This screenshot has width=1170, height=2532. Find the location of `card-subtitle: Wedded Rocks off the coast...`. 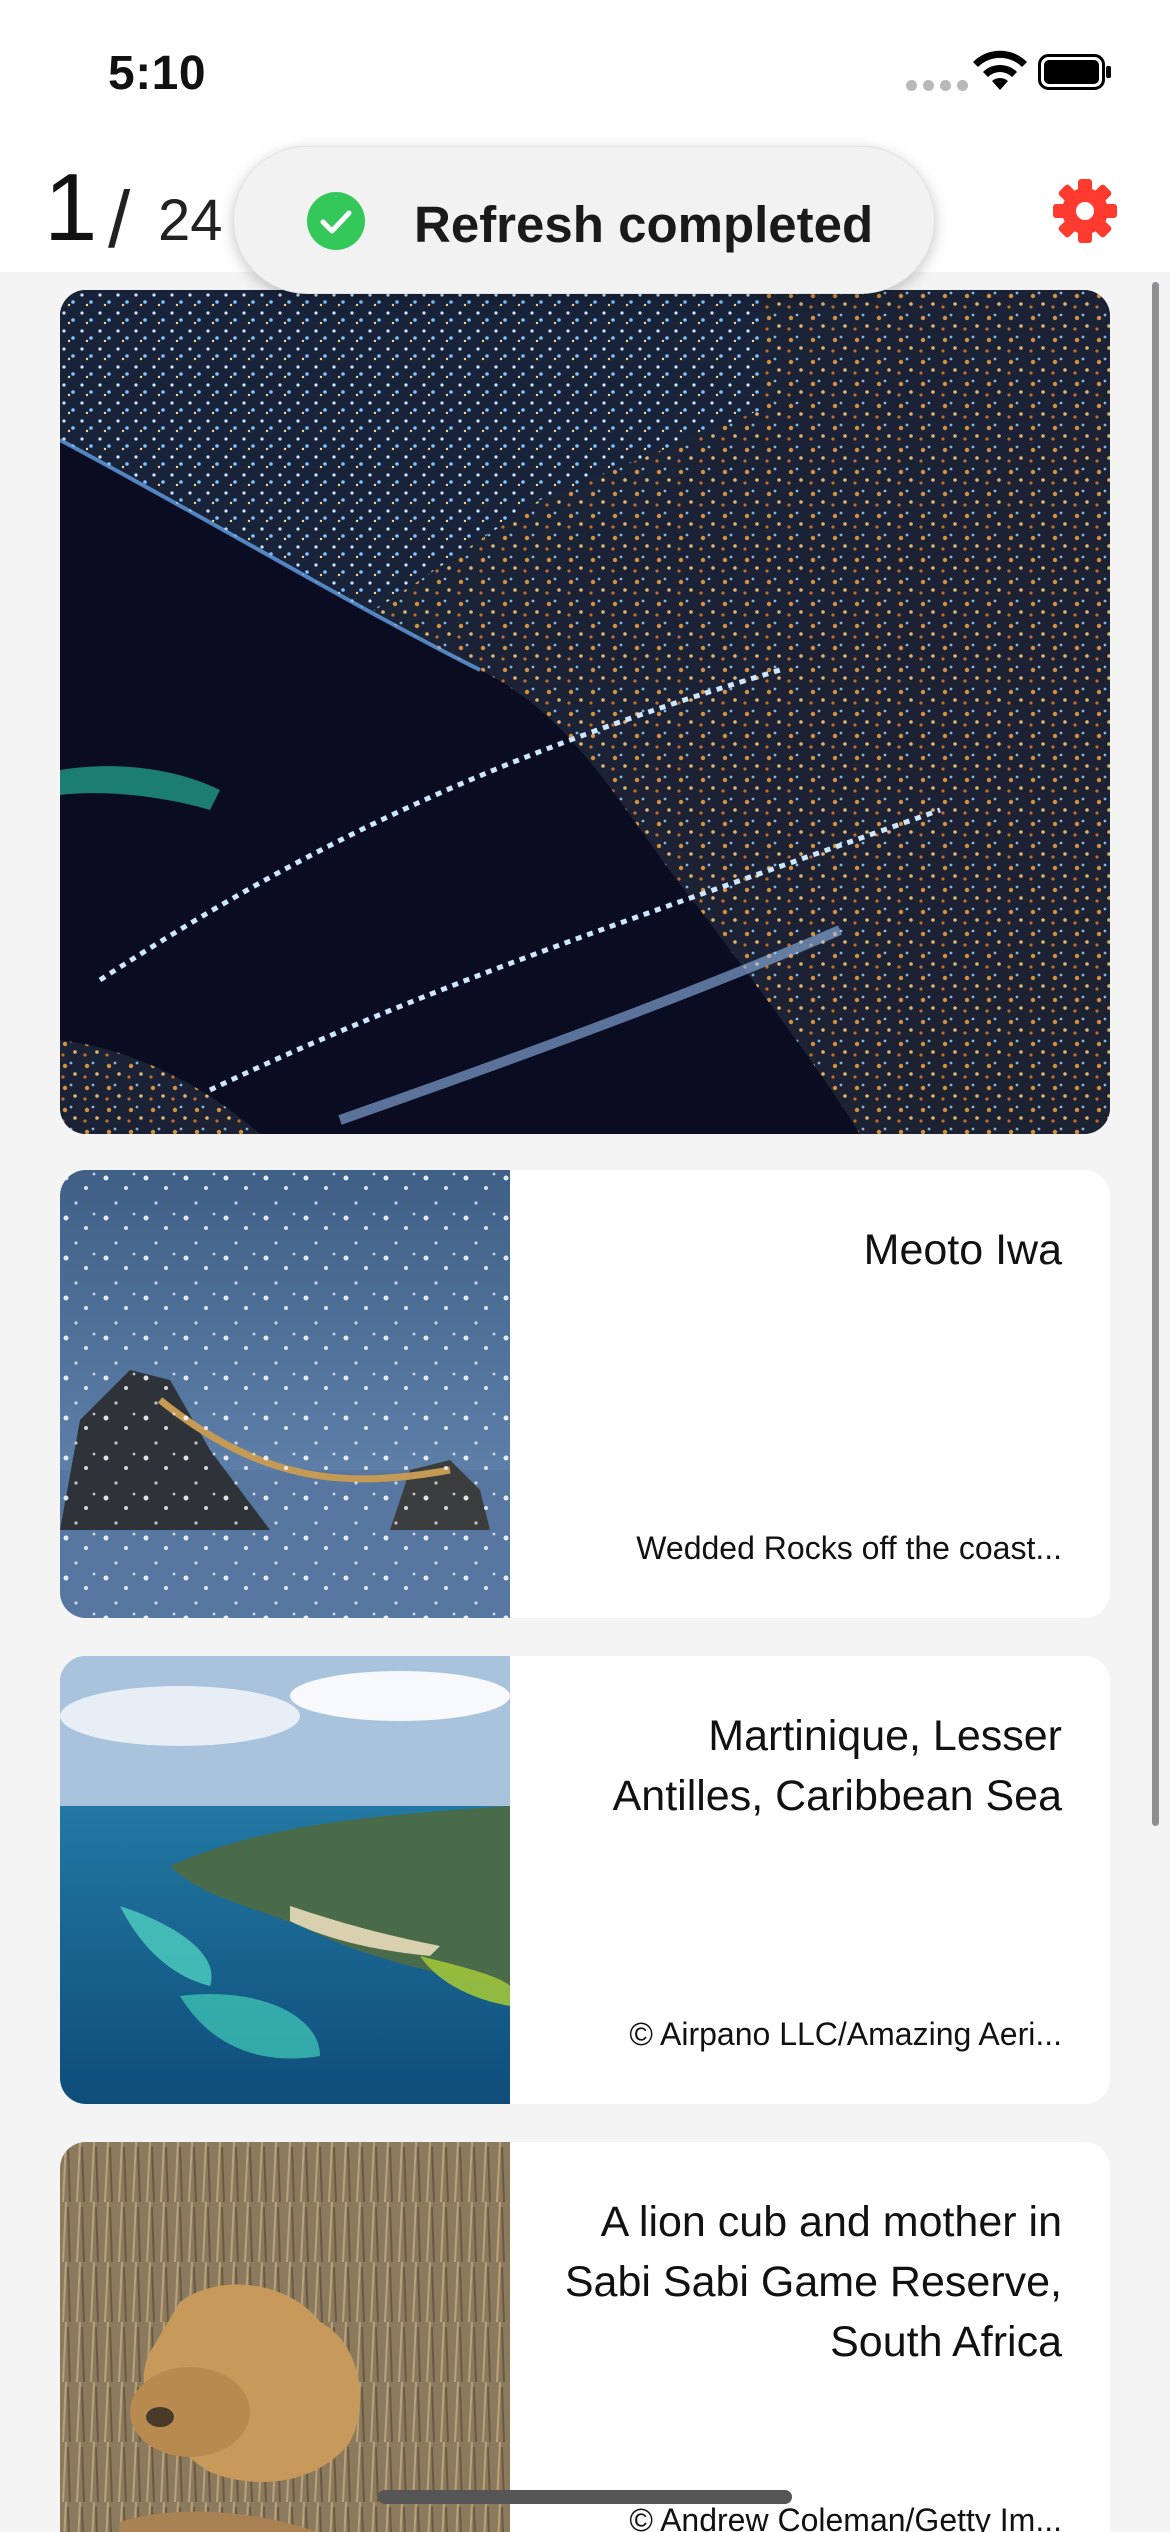

card-subtitle: Wedded Rocks off the coast... is located at coordinates (849, 1548).